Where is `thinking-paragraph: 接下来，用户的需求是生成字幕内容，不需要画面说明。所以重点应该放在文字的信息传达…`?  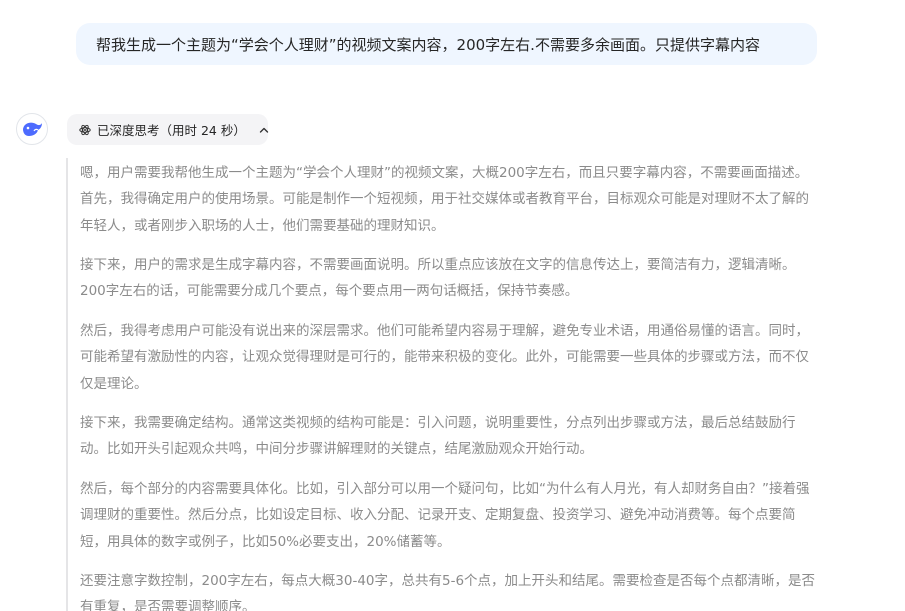
thinking-paragraph: 接下来，用户的需求是生成字幕内容，不需要画面说明。所以重点应该放在文字的信息传达… is located at coordinates (438, 278).